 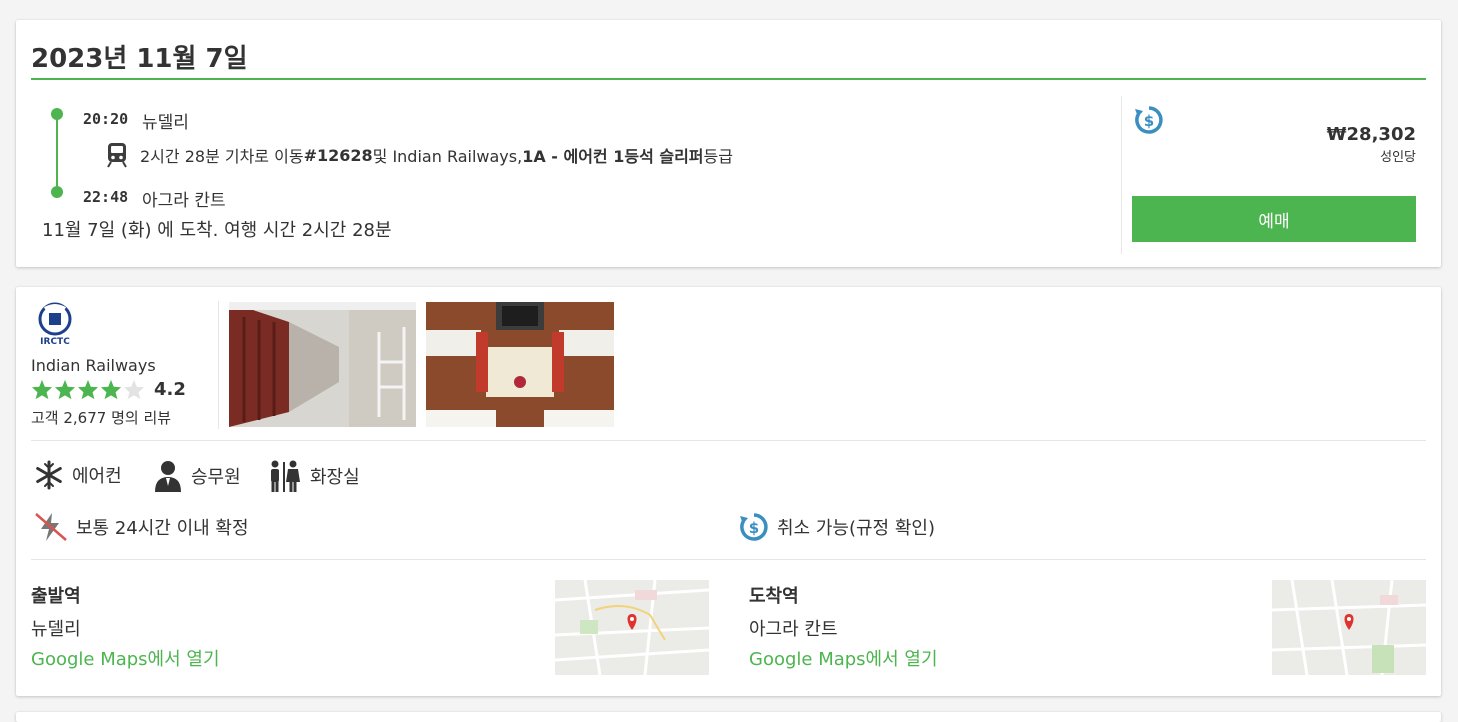 I want to click on svg-text: IRCTC, so click(x=55, y=342).